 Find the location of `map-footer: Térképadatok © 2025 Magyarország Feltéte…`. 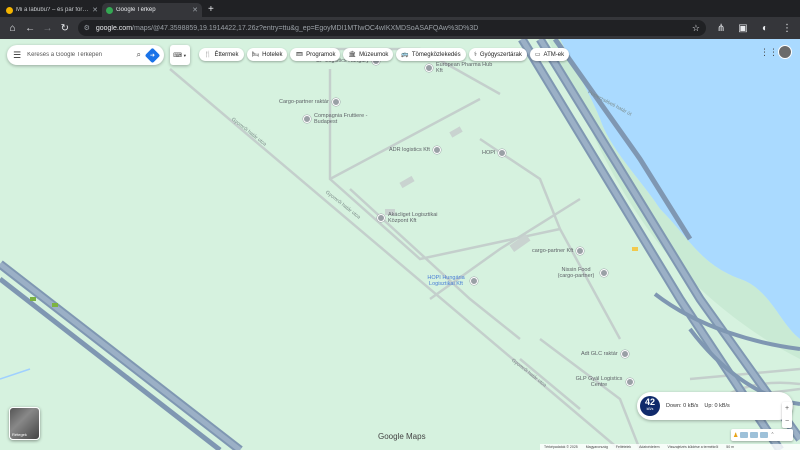

map-footer: Térképadatok © 2025 Magyarország Feltéte… is located at coordinates (670, 447).